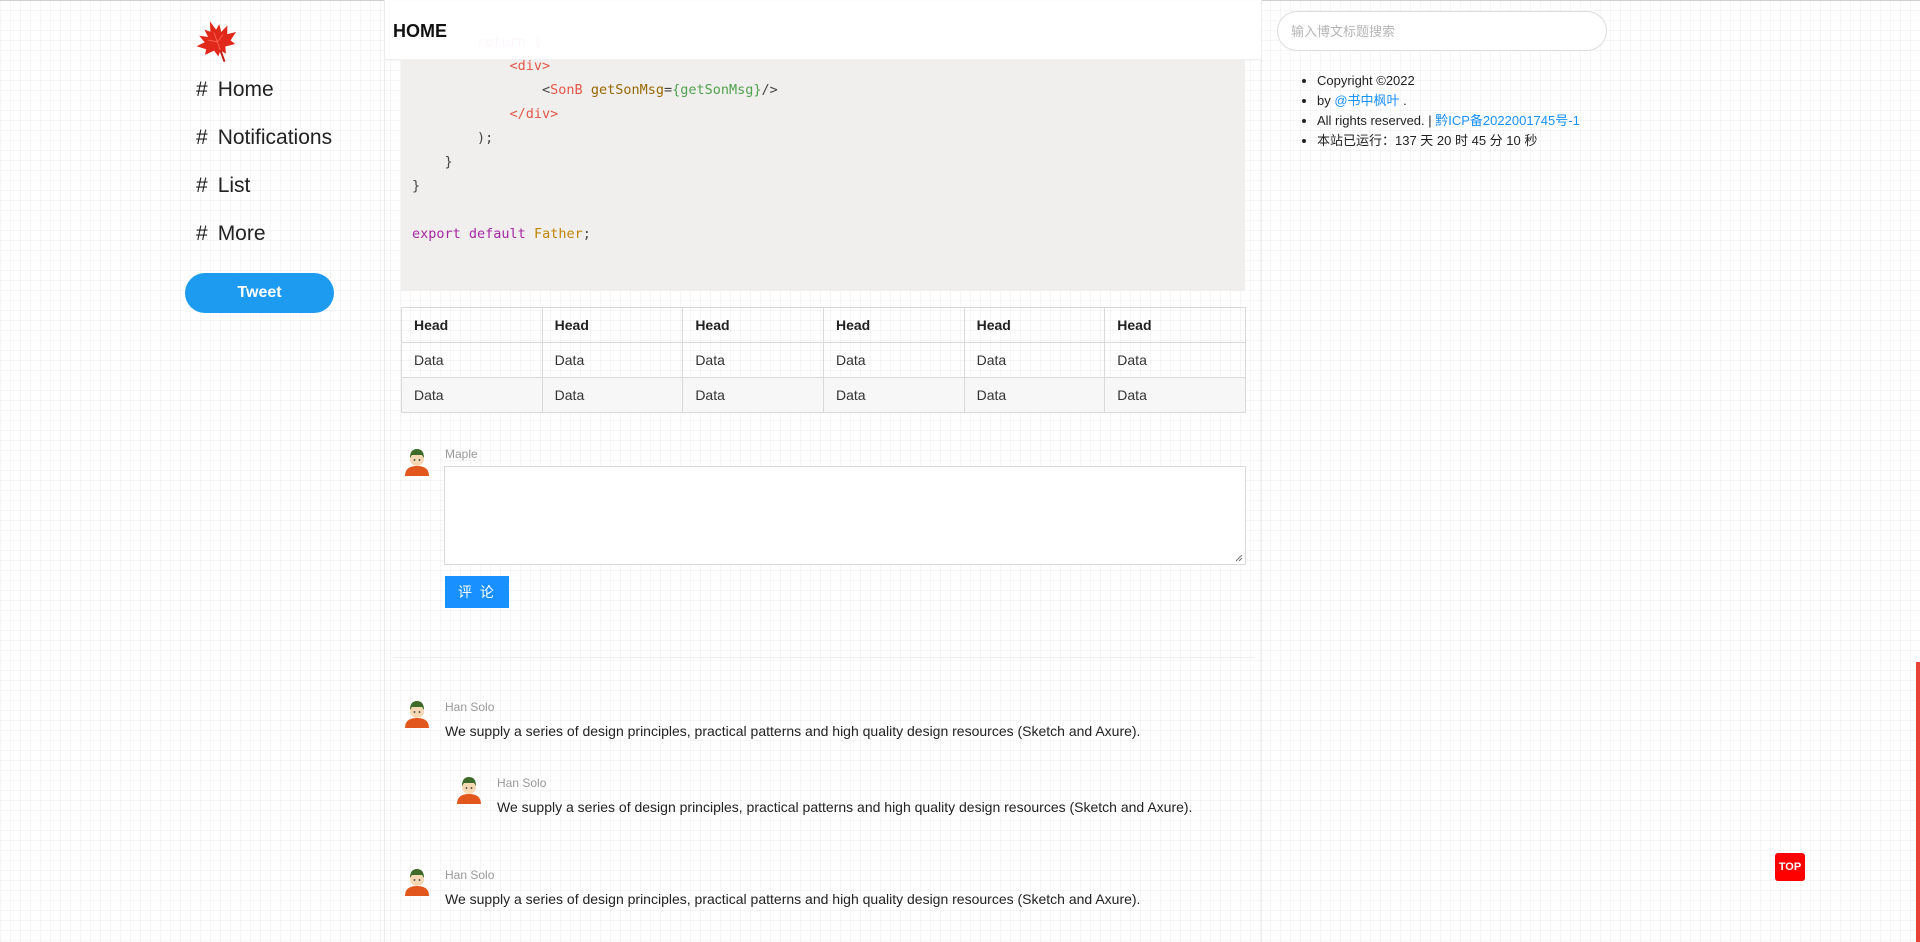 The width and height of the screenshot is (1920, 942). What do you see at coordinates (217, 41) in the screenshot?
I see `maple-leaf-icon` at bounding box center [217, 41].